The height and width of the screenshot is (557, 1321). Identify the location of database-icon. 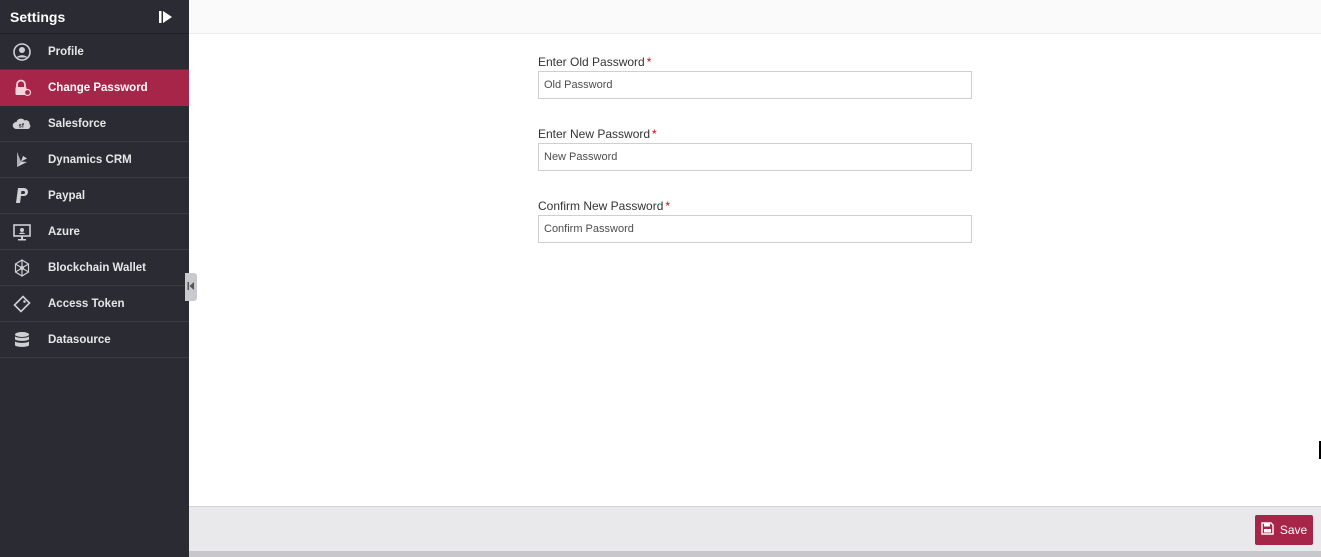
(22, 340).